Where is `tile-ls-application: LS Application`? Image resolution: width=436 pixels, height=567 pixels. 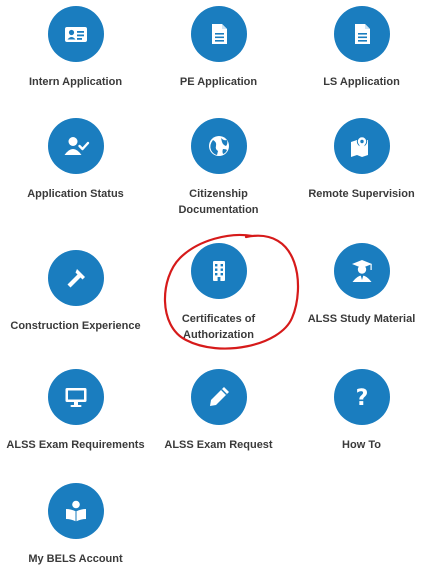 tile-ls-application: LS Application is located at coordinates (361, 48).